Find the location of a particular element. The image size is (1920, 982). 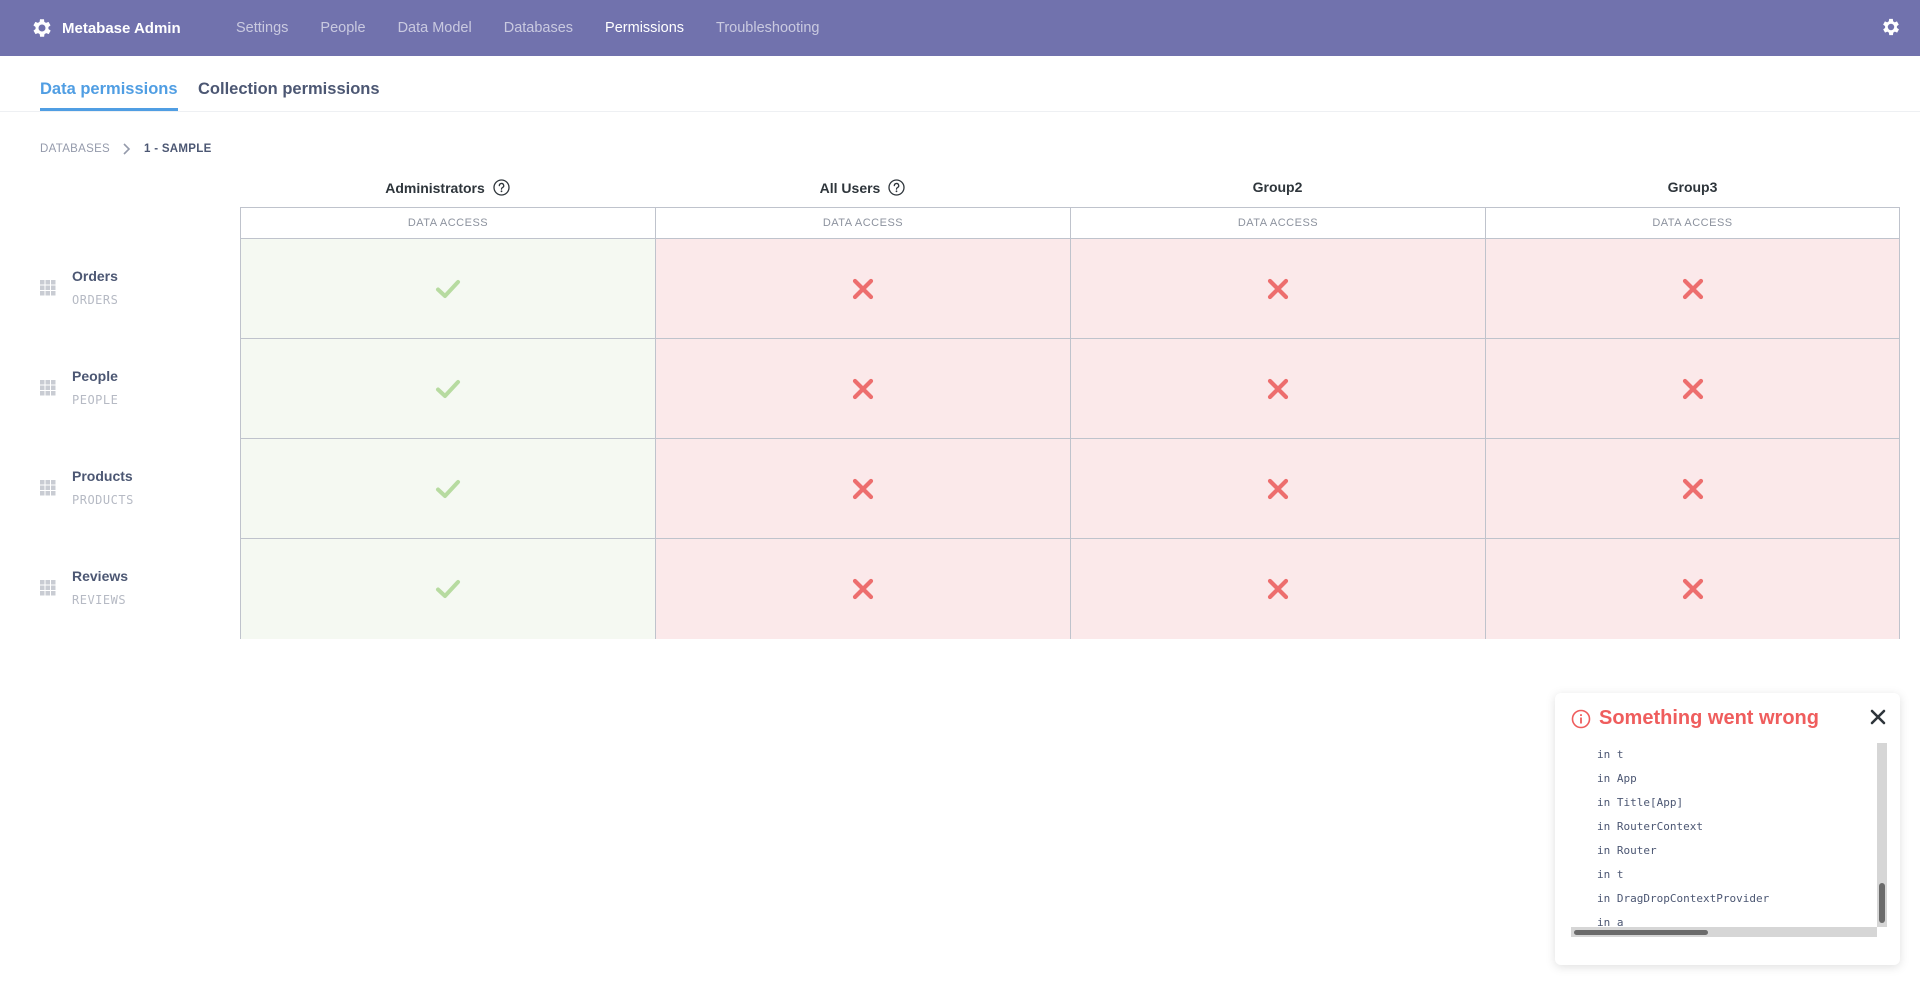

permissions-tabs: Data permissions Collection permissions is located at coordinates (960, 84).